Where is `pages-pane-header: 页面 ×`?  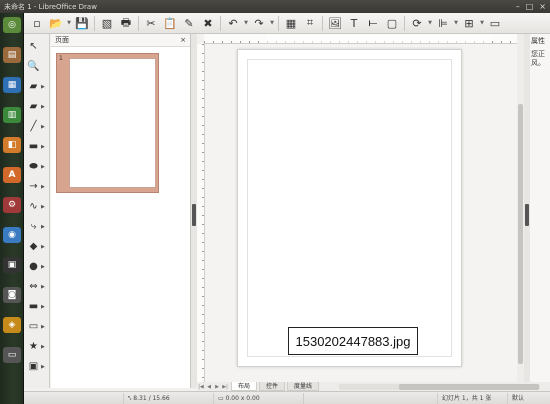 pages-pane-header: 页面 × is located at coordinates (120, 40).